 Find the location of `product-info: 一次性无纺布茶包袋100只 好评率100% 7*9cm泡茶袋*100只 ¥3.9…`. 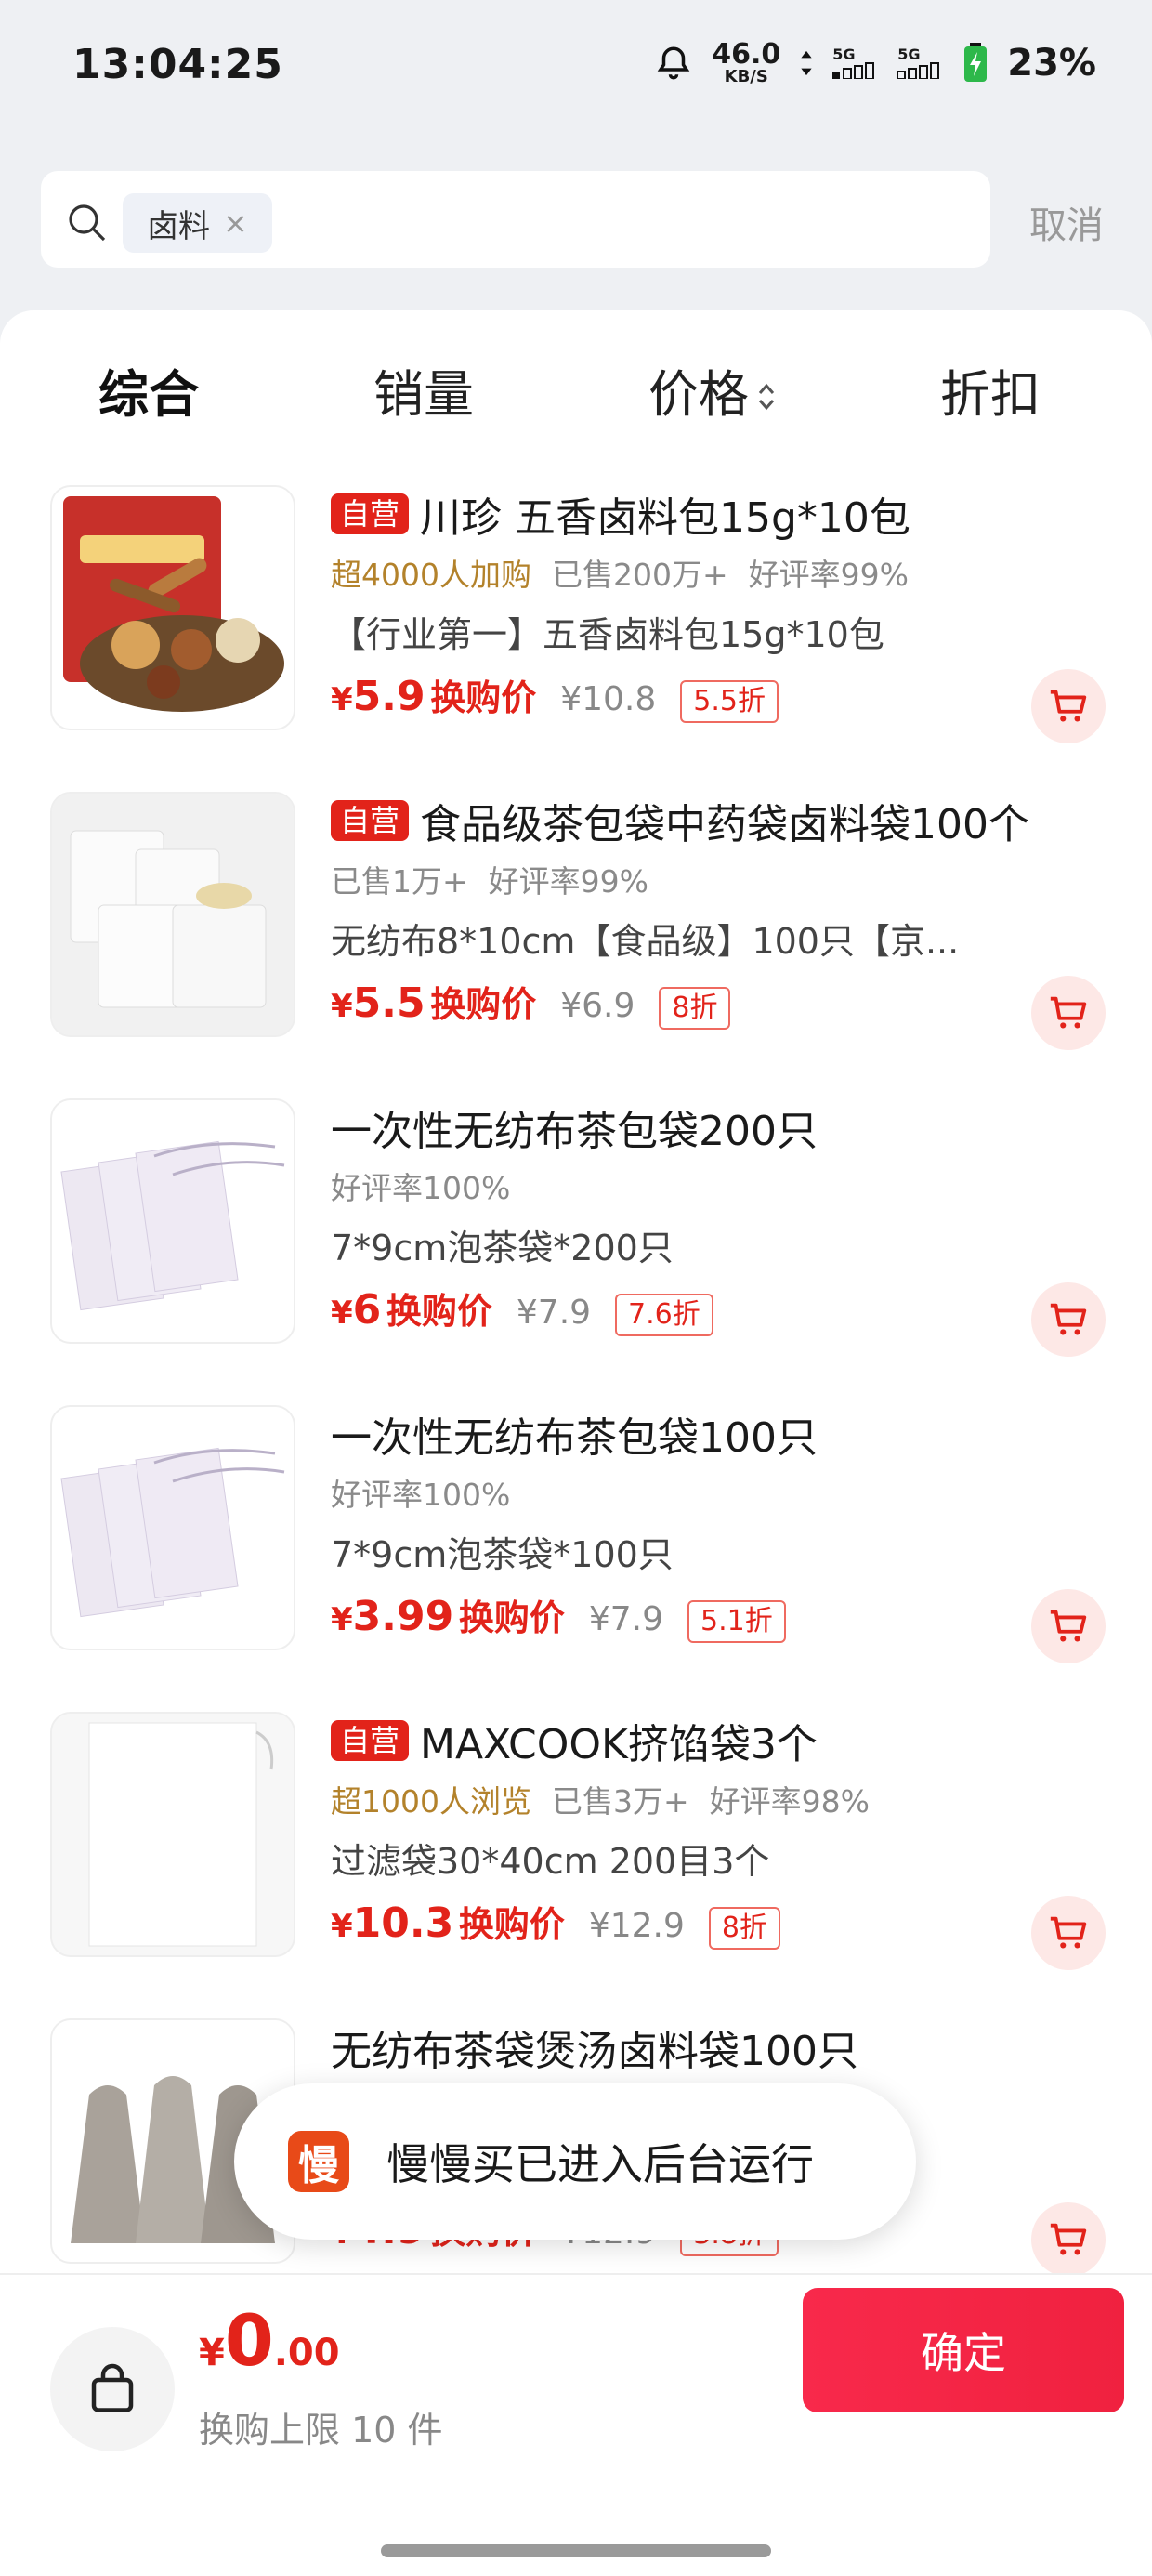

product-info: 一次性无纺布茶包袋100只 好评率100% 7*9cm泡茶袋*100只 ¥3.9… is located at coordinates (702, 1524).